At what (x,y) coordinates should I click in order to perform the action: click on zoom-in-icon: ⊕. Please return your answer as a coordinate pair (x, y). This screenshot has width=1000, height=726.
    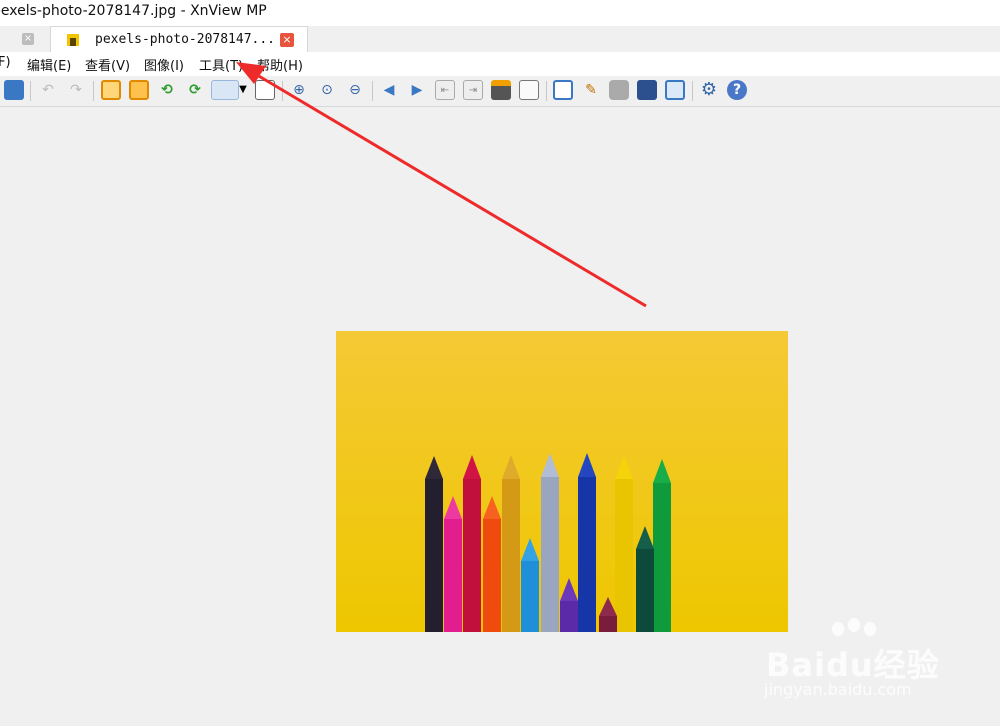
    Looking at the image, I should click on (299, 90).